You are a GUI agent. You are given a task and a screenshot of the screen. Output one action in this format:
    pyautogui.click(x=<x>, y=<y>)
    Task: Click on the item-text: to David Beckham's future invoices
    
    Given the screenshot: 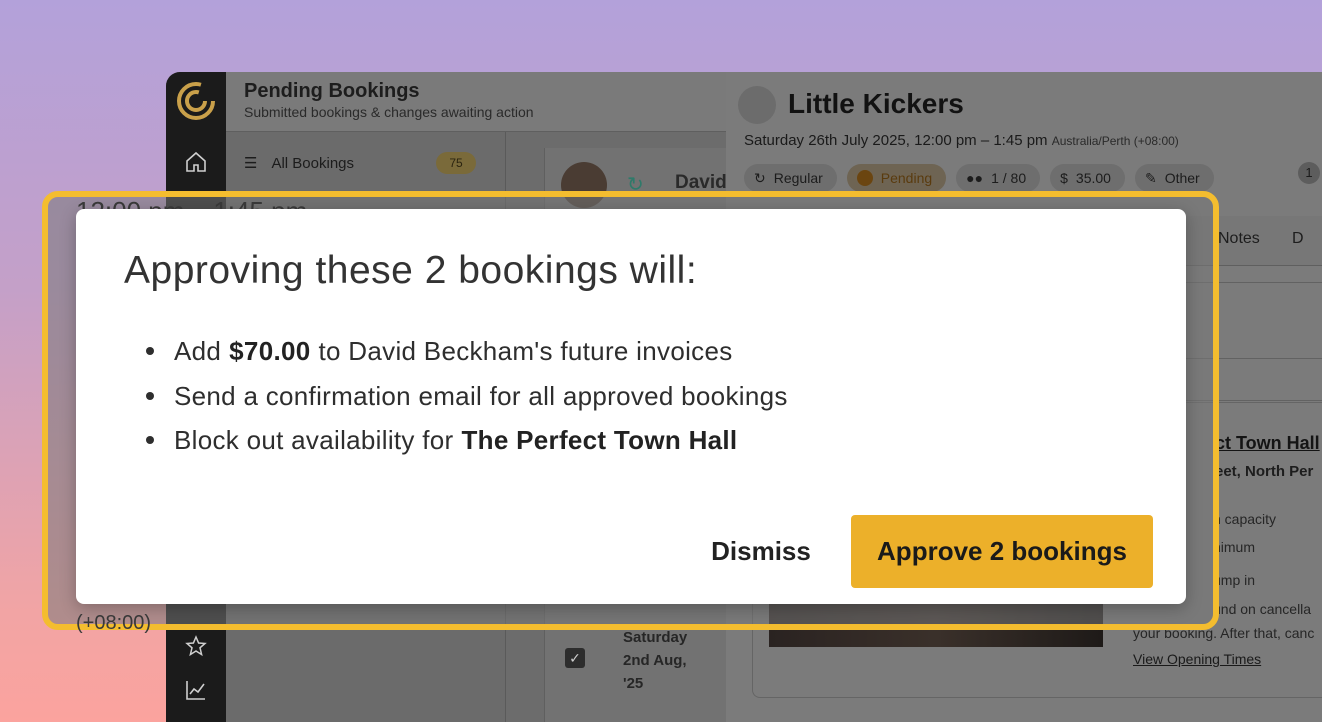 What is the action you would take?
    pyautogui.click(x=525, y=351)
    